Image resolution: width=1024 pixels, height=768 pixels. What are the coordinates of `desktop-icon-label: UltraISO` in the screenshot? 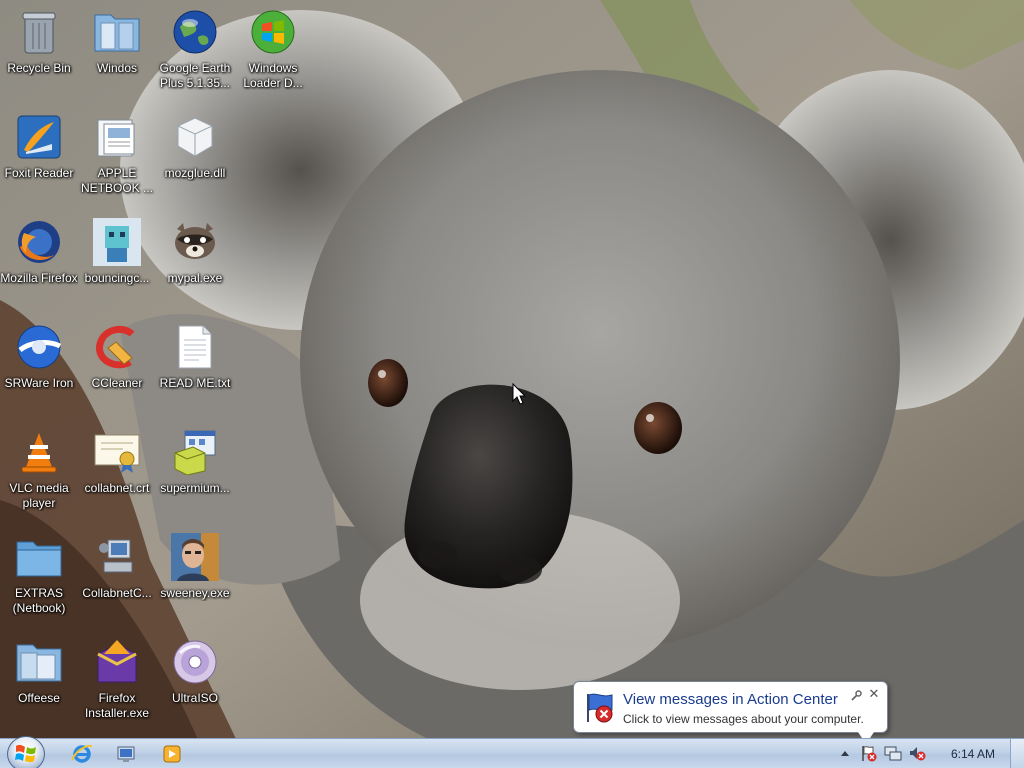 It's located at (194, 698).